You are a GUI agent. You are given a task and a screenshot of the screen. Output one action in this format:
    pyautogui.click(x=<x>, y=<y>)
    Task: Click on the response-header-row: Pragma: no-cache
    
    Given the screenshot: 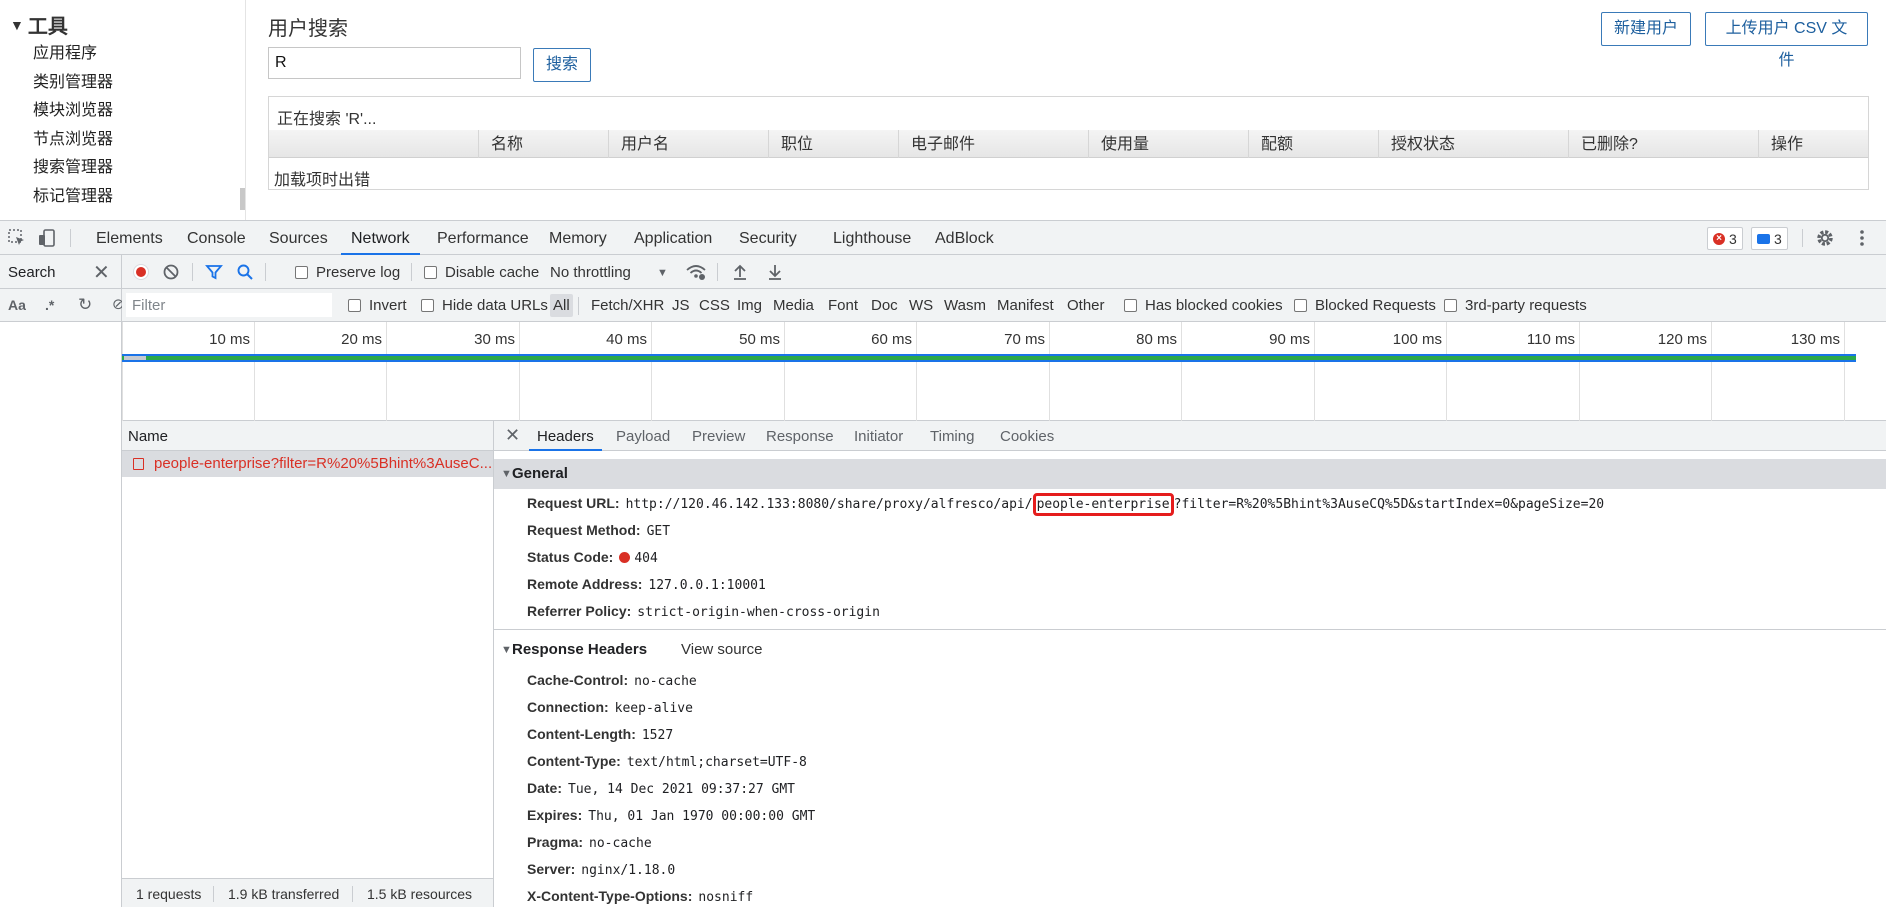 What is the action you would take?
    pyautogui.click(x=589, y=842)
    